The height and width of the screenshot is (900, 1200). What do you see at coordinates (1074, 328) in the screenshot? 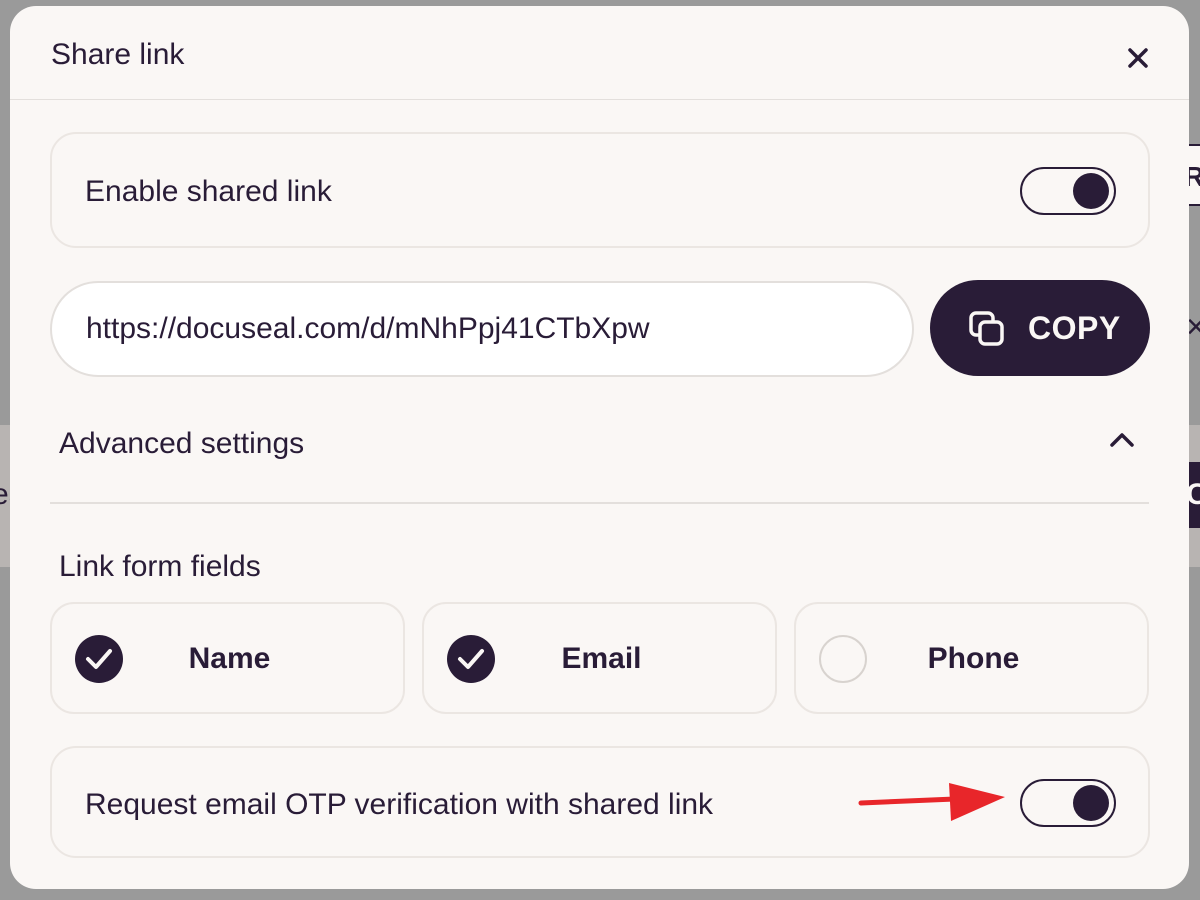
I see `copy-button-label: COPY` at bounding box center [1074, 328].